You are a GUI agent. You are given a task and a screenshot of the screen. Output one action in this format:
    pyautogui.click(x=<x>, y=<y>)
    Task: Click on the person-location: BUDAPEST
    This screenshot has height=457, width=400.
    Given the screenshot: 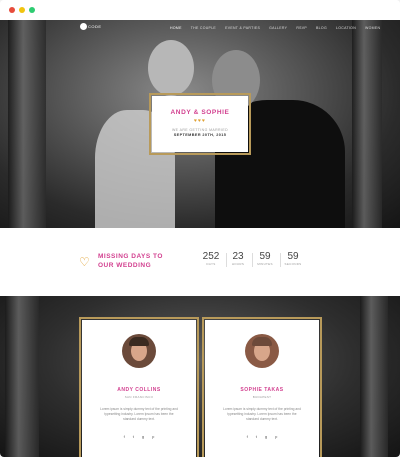 What is the action you would take?
    pyautogui.click(x=262, y=397)
    